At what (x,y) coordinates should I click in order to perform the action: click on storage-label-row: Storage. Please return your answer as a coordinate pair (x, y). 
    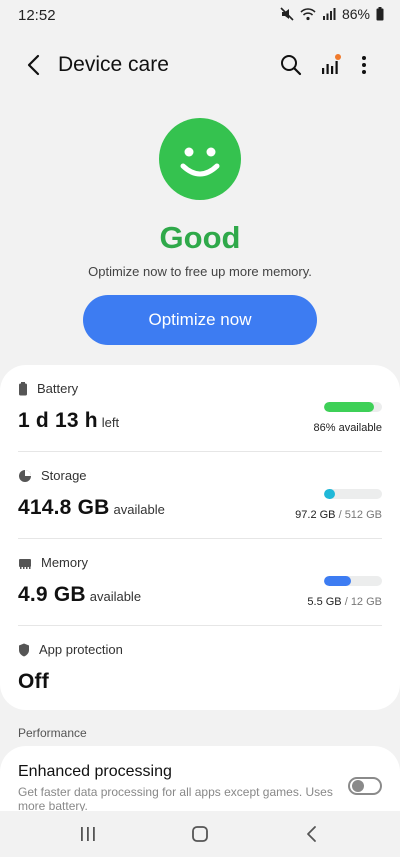
    Looking at the image, I should click on (52, 475).